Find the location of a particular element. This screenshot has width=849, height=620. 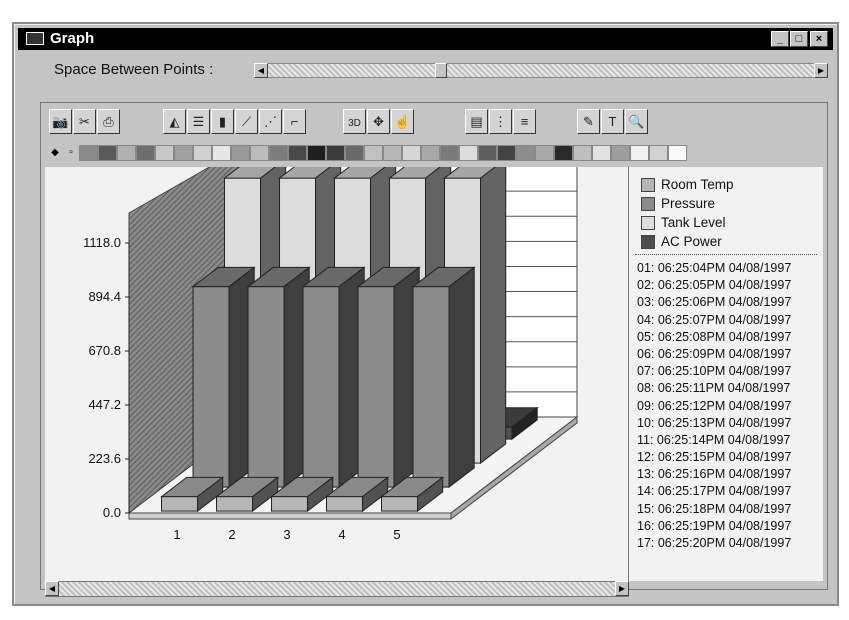

horizontal-bar-button: ☰ is located at coordinates (198, 121).